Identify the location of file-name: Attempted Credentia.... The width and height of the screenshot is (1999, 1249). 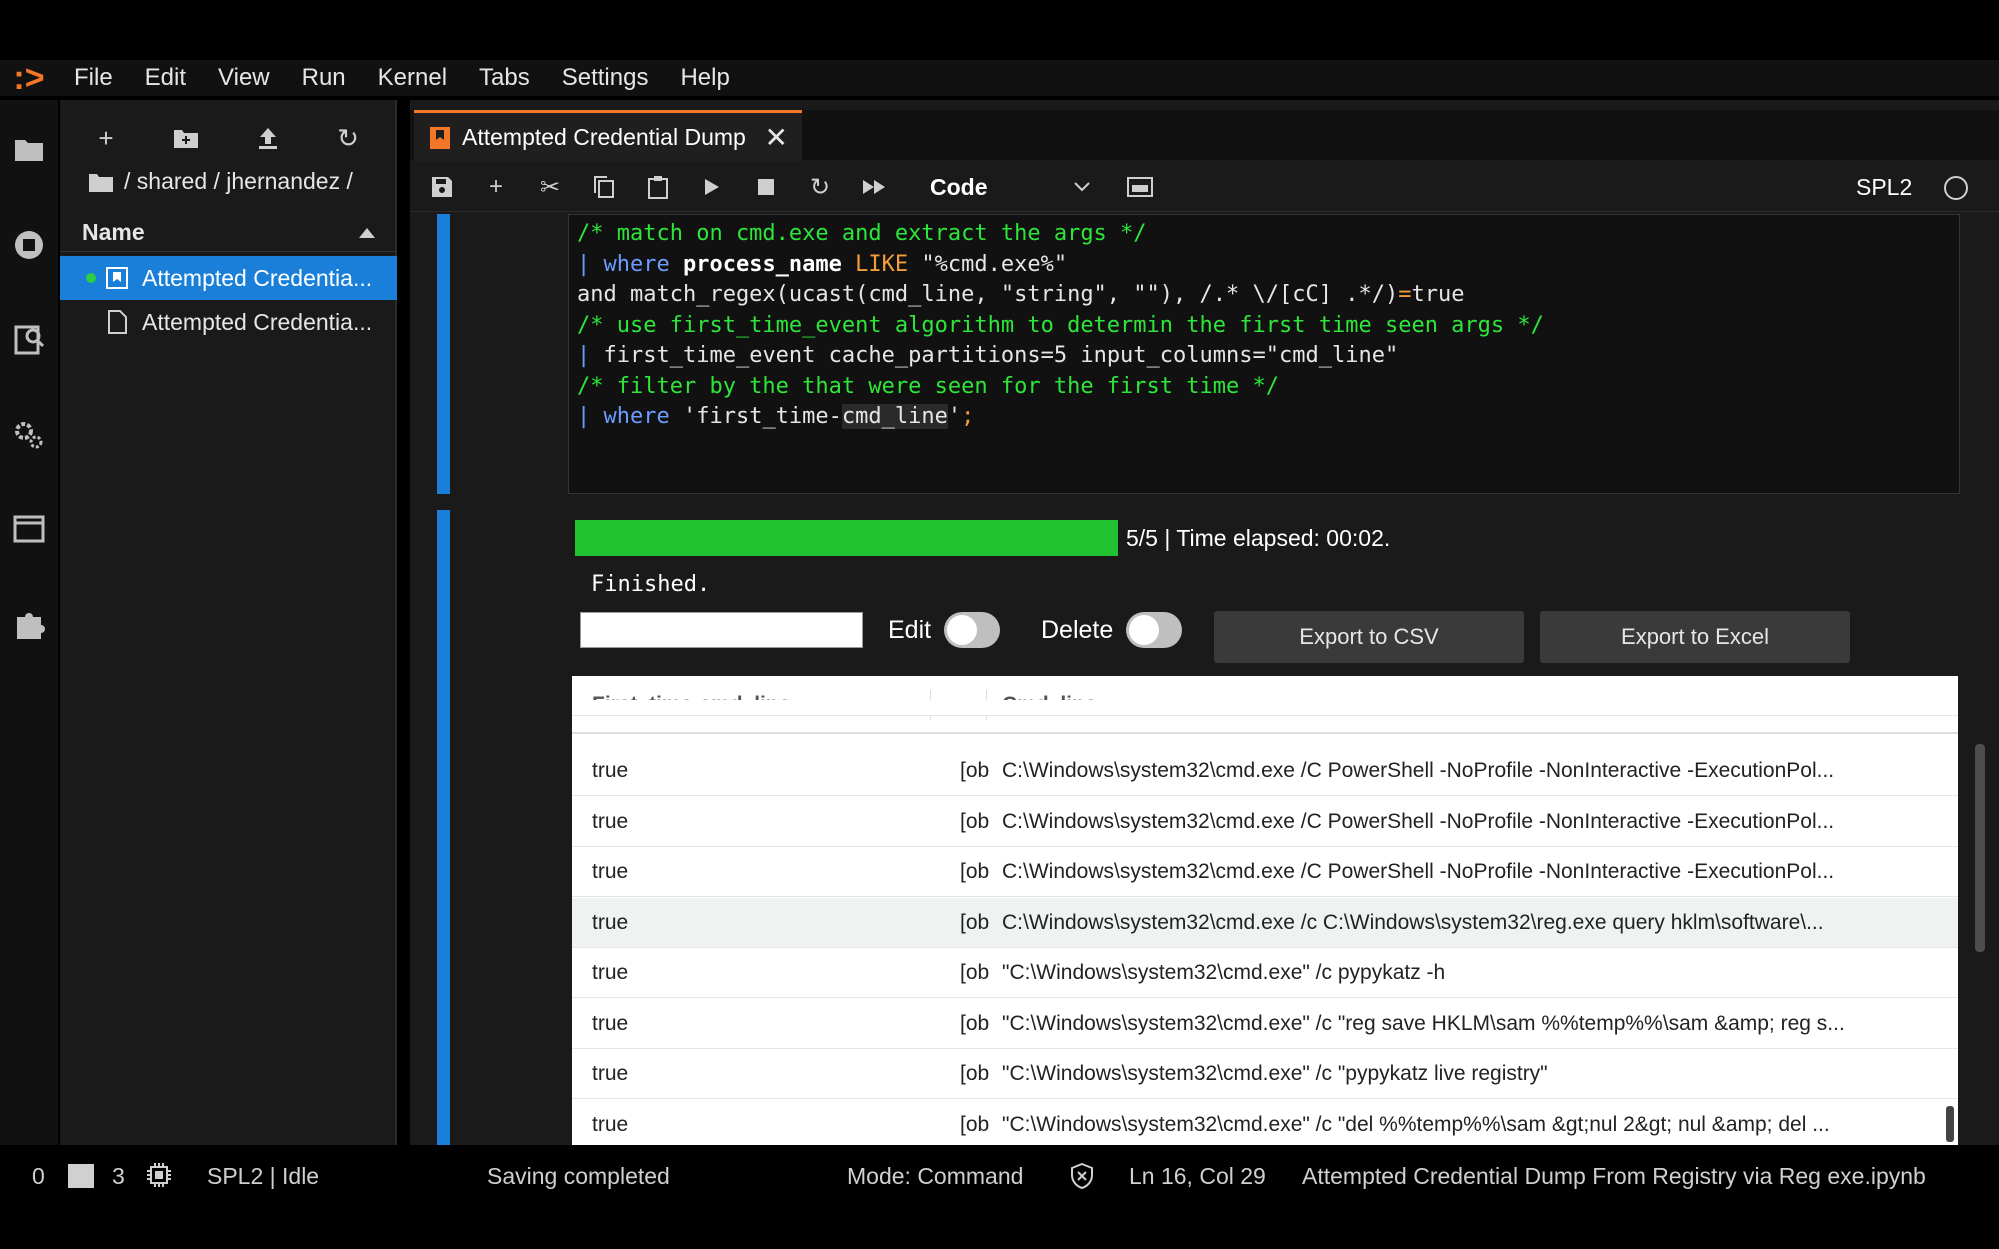
(257, 321).